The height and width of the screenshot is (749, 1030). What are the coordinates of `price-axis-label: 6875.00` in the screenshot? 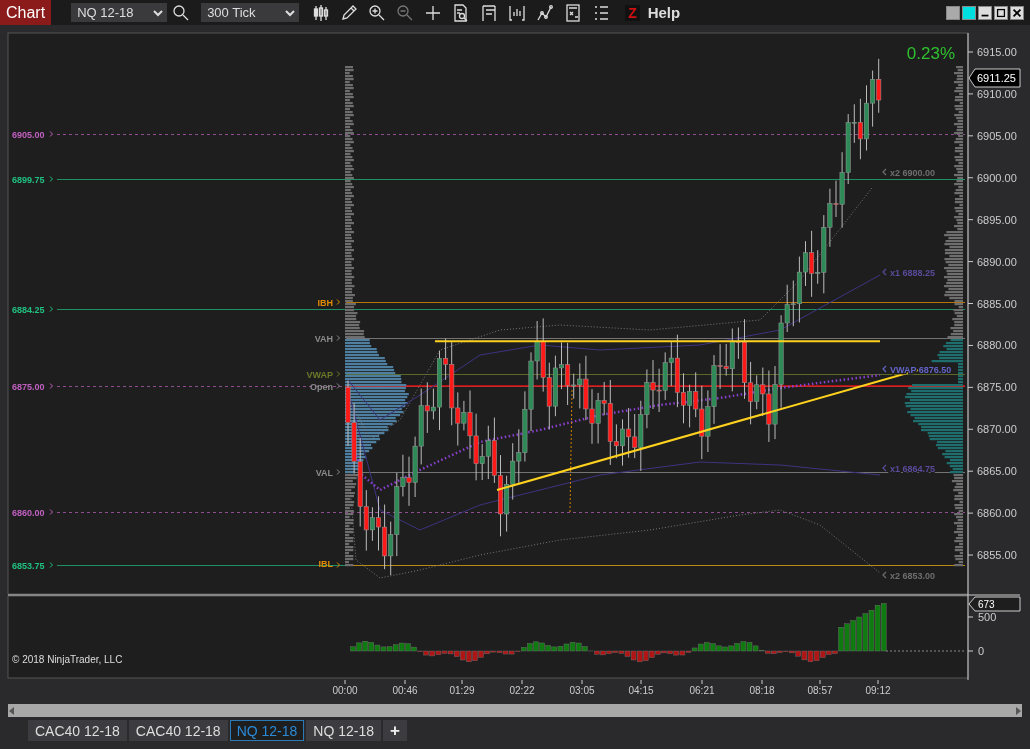 It's located at (997, 387).